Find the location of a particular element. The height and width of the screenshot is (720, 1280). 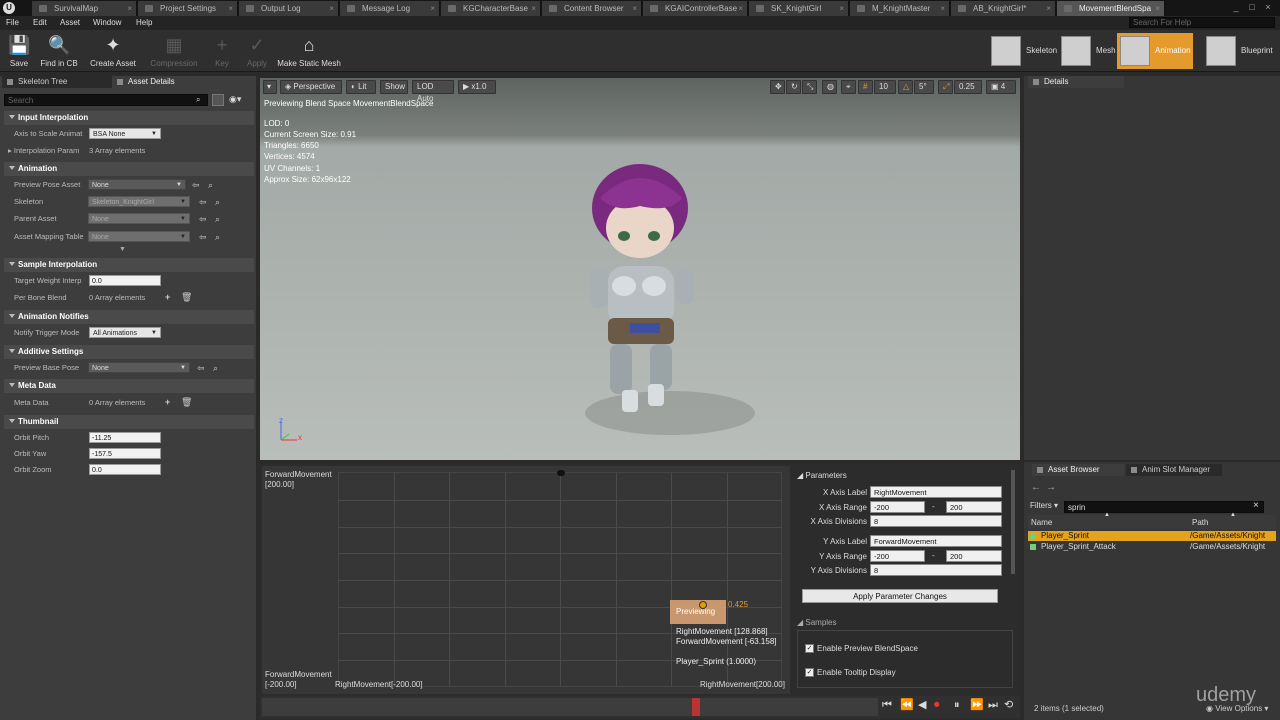

tab-ab-knightgirl: AB_KnightGirl* × is located at coordinates (1003, 8).